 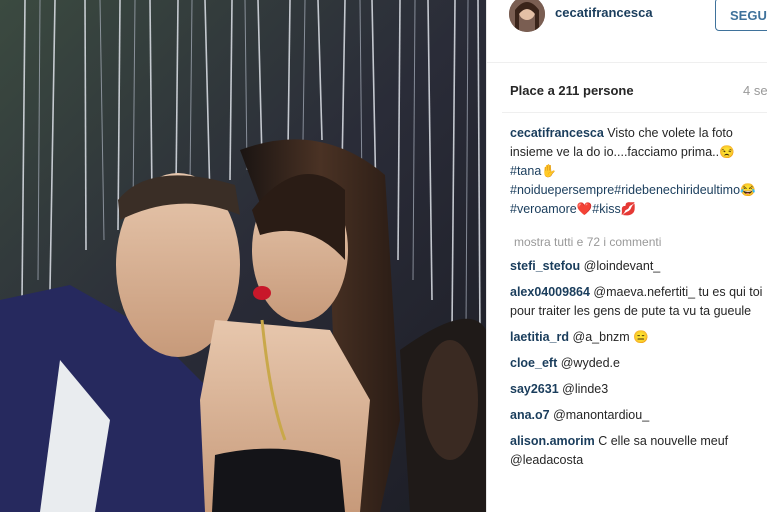 I want to click on avatar-icon, so click(x=527, y=16).